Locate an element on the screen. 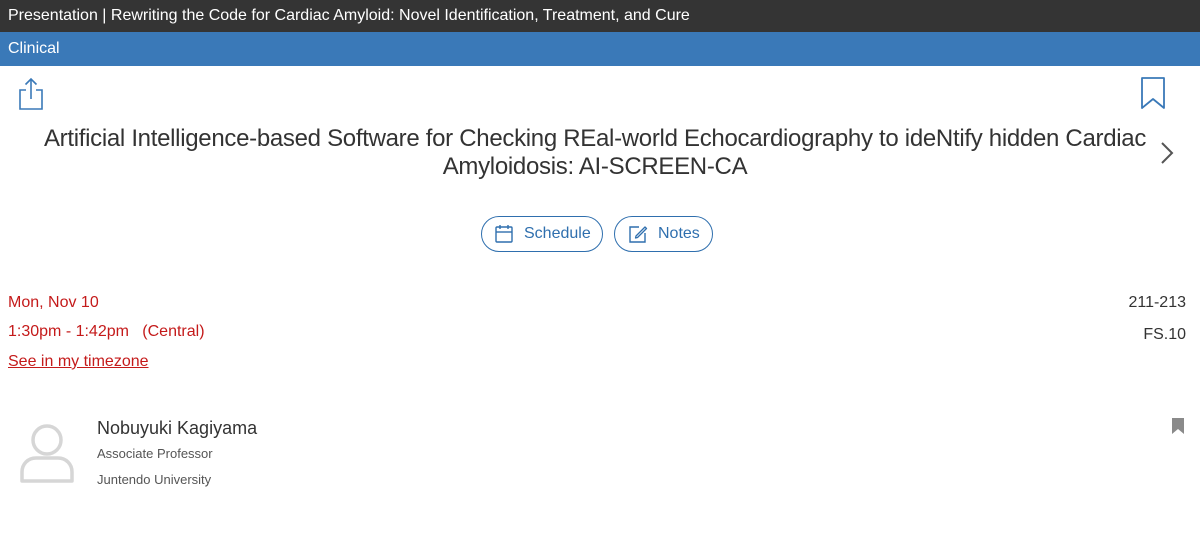 The height and width of the screenshot is (543, 1200). schedule-button: Schedule is located at coordinates (542, 234).